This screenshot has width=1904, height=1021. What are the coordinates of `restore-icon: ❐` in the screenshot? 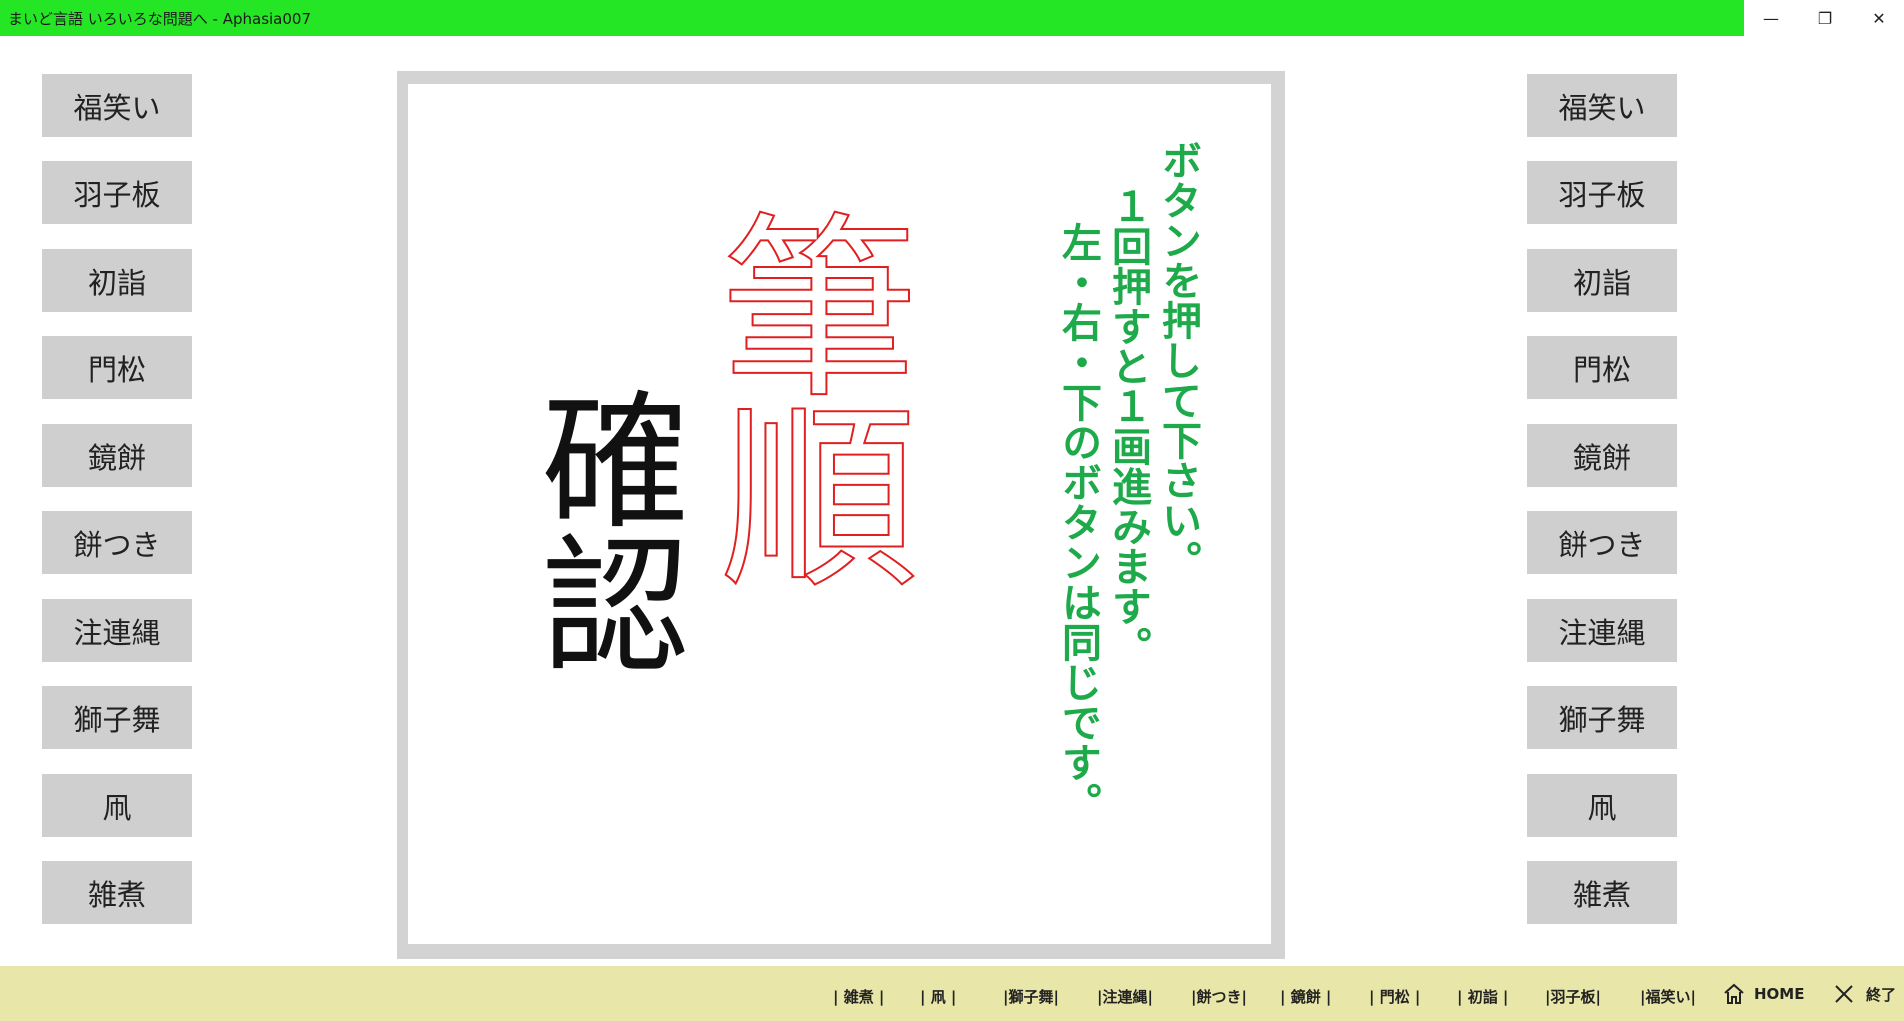 It's located at (1825, 18).